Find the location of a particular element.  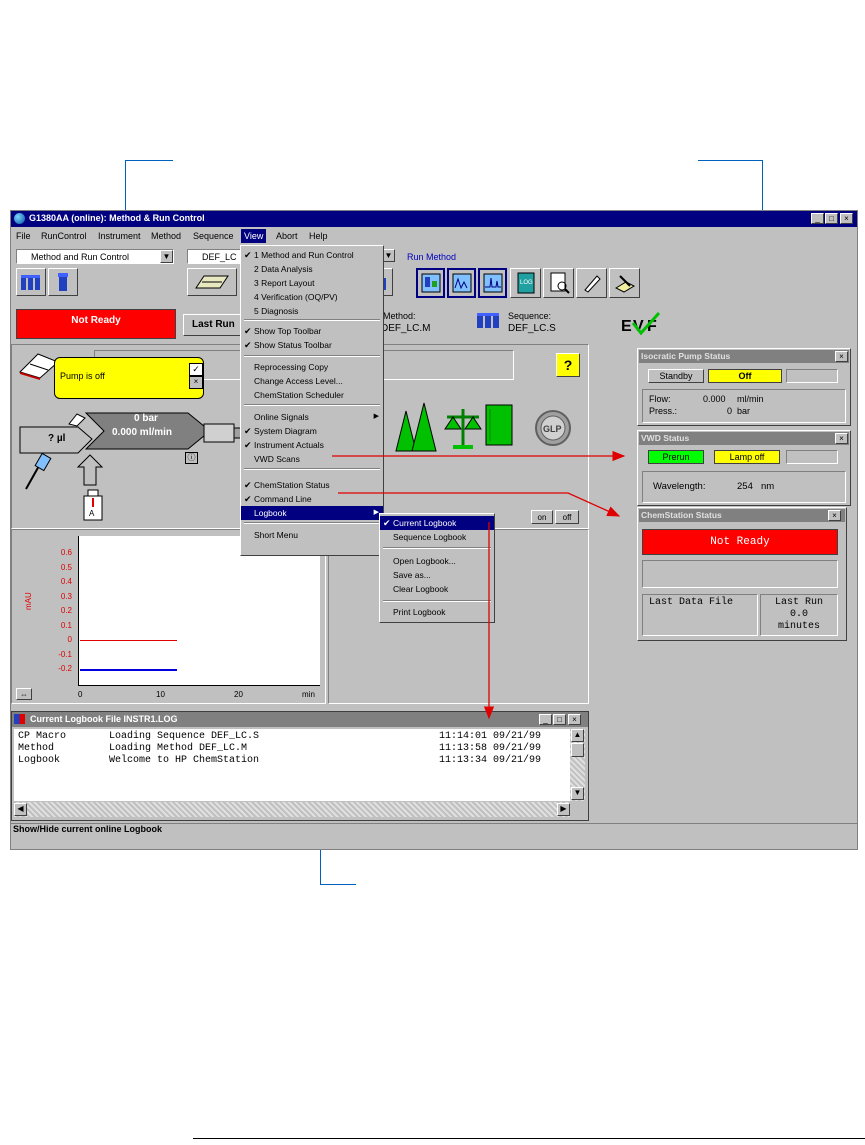

view-menu-item: Online Signals ▶ is located at coordinates (312, 417).